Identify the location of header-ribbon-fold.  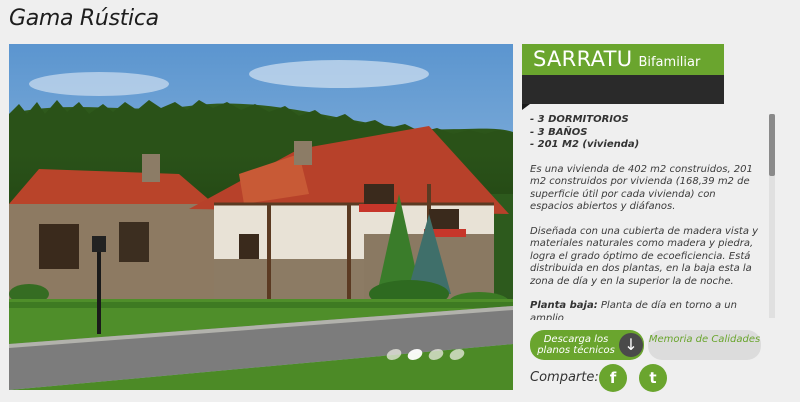
(526, 107).